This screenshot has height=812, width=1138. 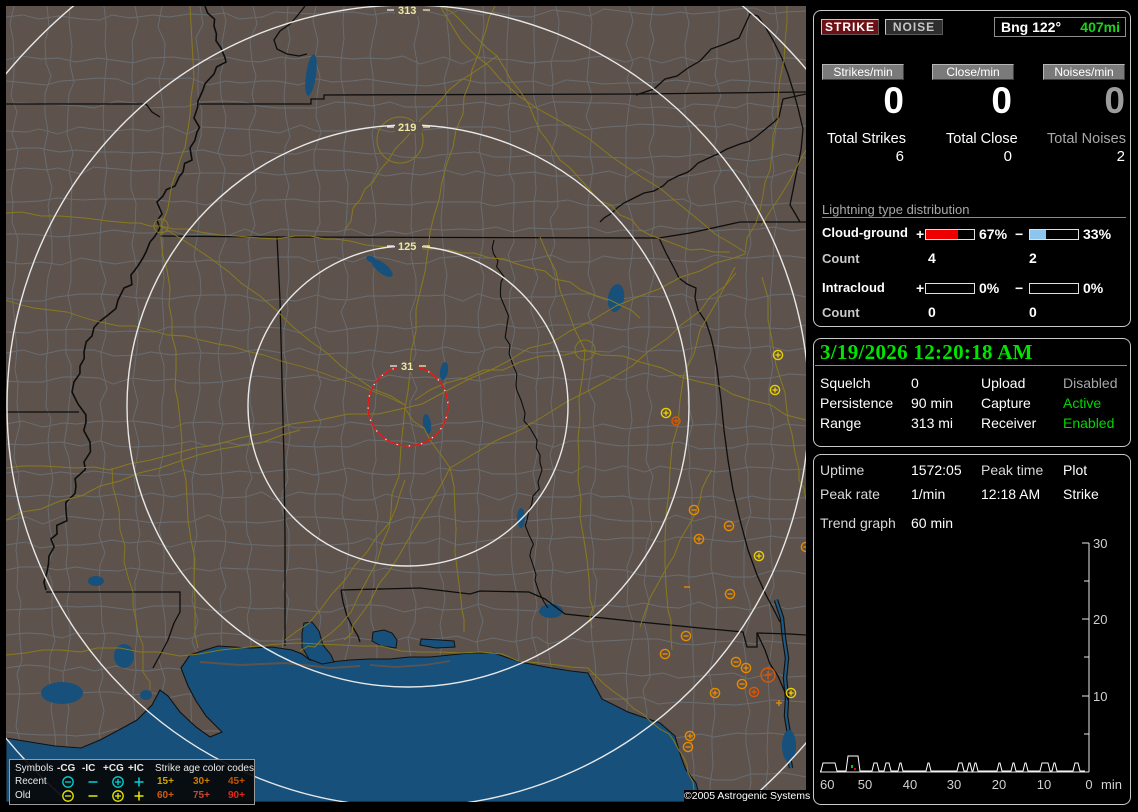 What do you see at coordinates (1088, 784) in the screenshot?
I see `svg-text: 0` at bounding box center [1088, 784].